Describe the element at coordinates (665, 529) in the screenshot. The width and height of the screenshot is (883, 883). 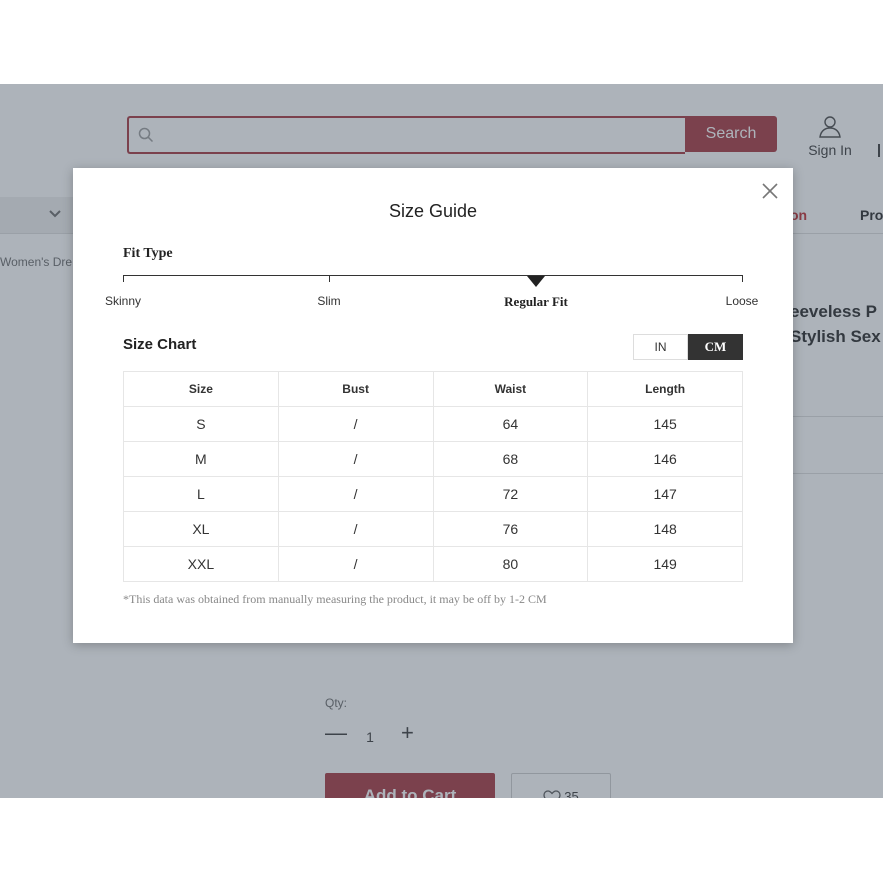
I see `table-cell: 148` at that location.